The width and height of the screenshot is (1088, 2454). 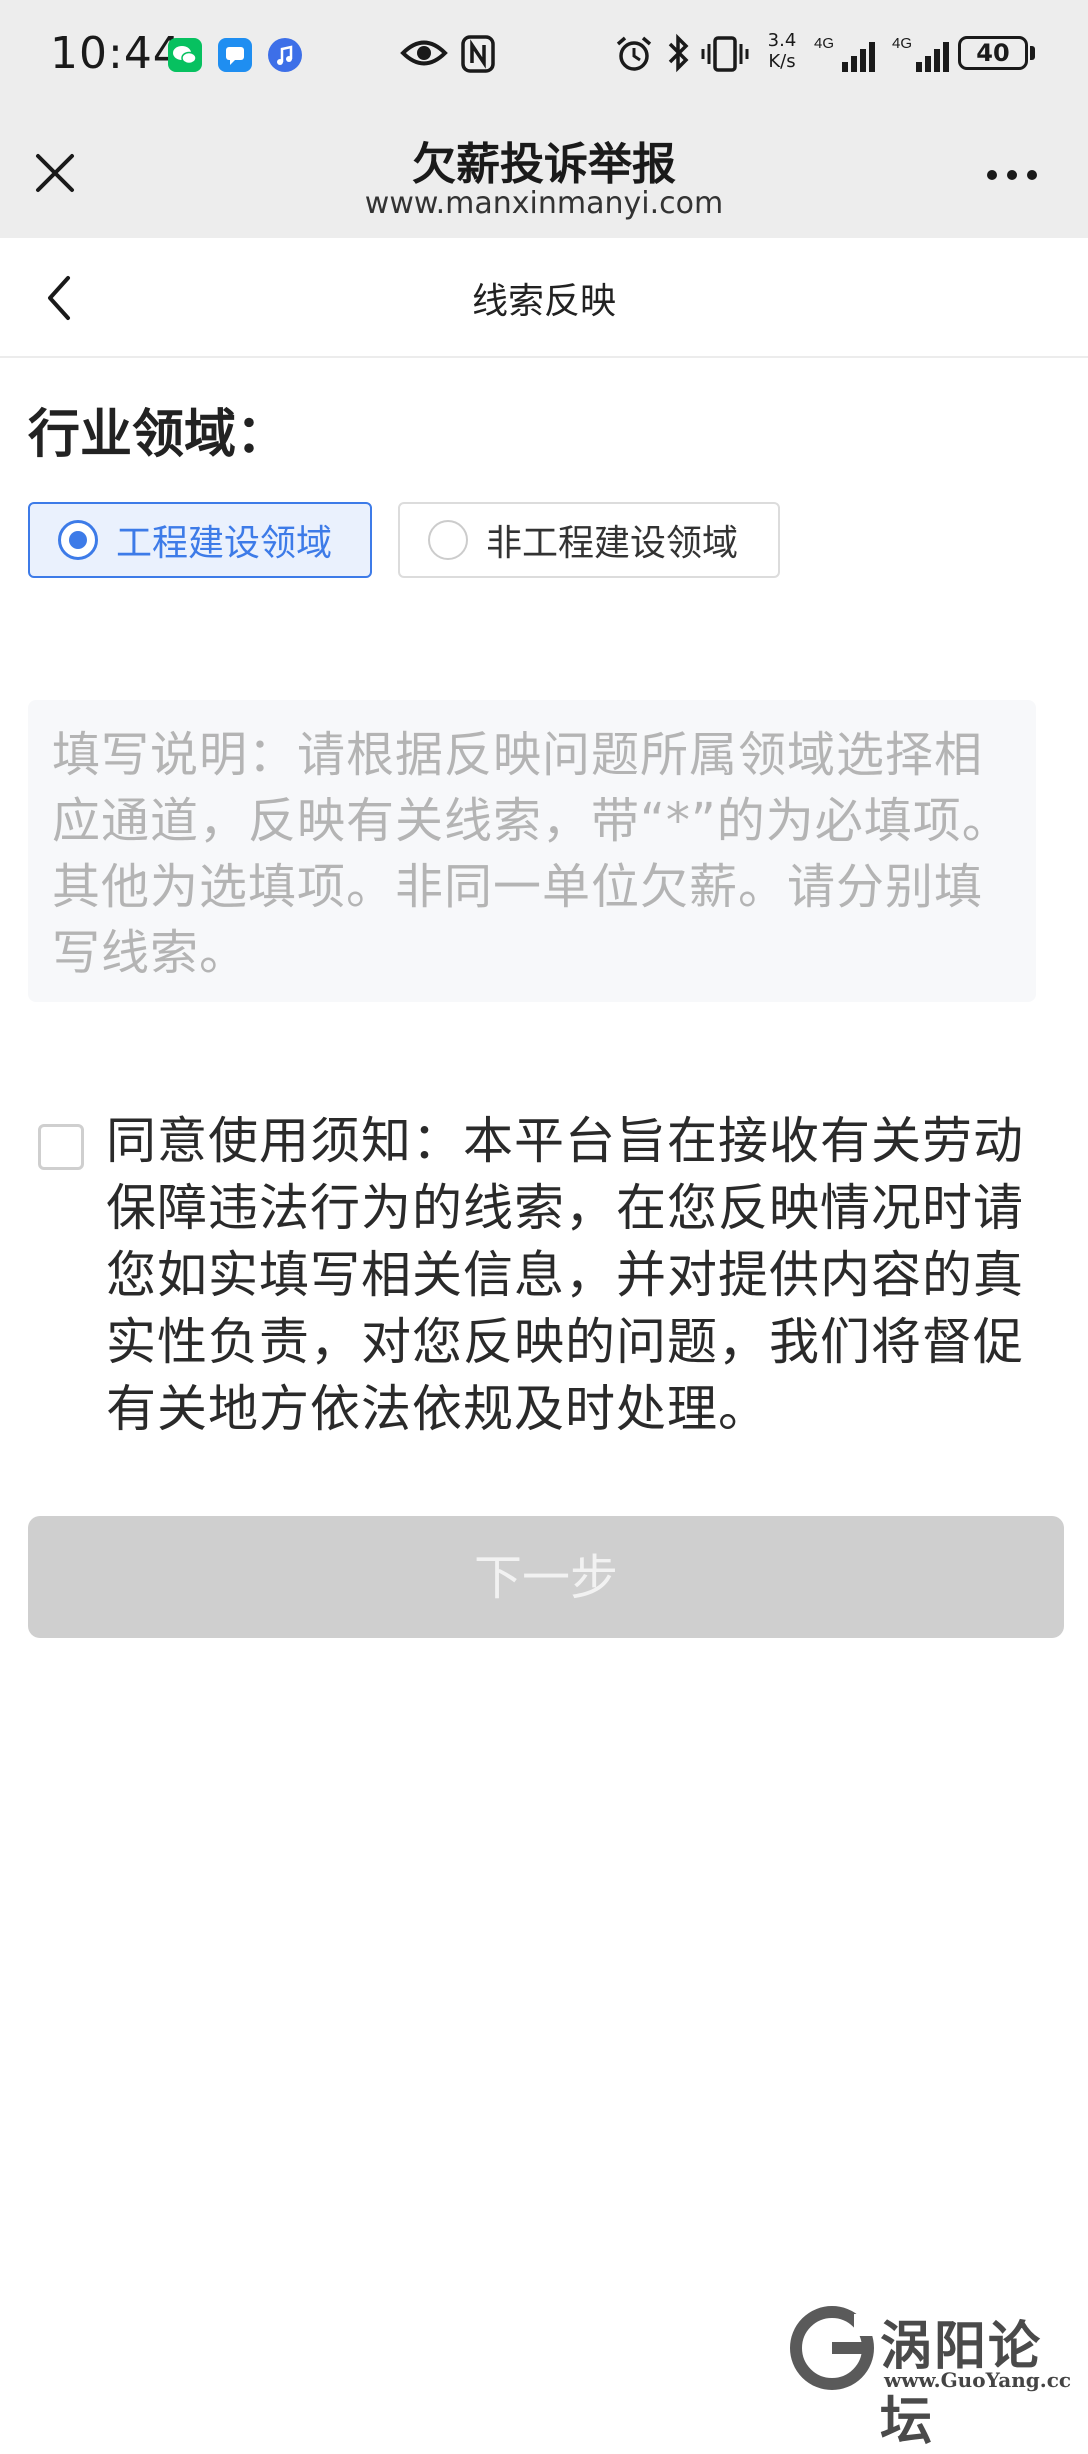 What do you see at coordinates (782, 61) in the screenshot?
I see `network-speed-unit: K/s` at bounding box center [782, 61].